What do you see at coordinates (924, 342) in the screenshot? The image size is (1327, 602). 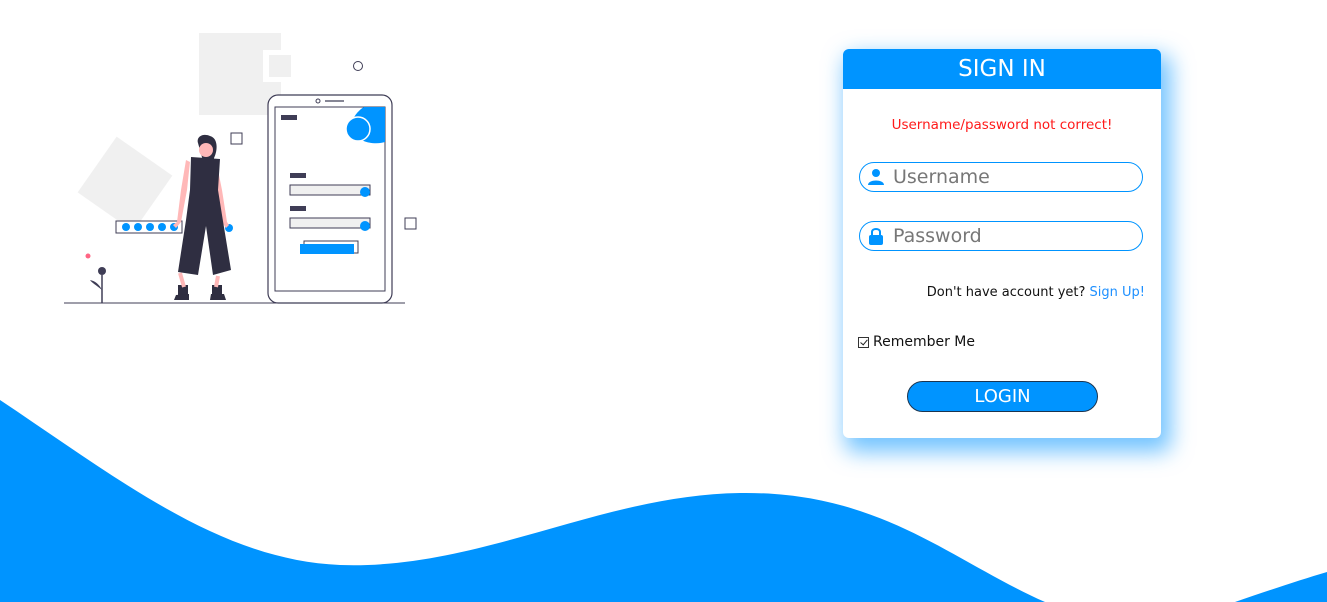 I see `remember-me-label: Remember Me` at bounding box center [924, 342].